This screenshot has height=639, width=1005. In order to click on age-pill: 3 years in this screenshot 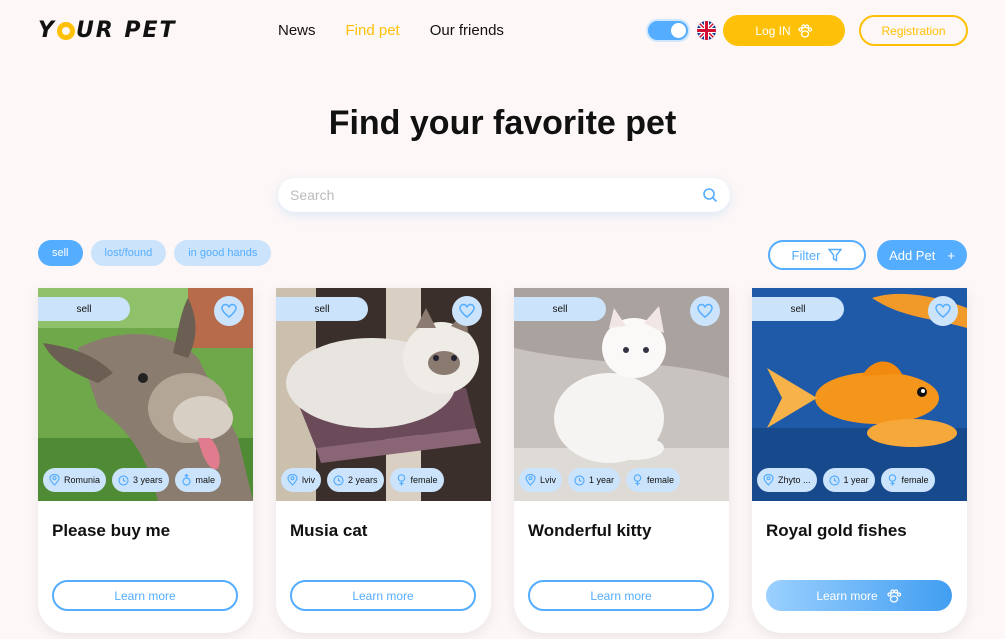, I will do `click(140, 480)`.